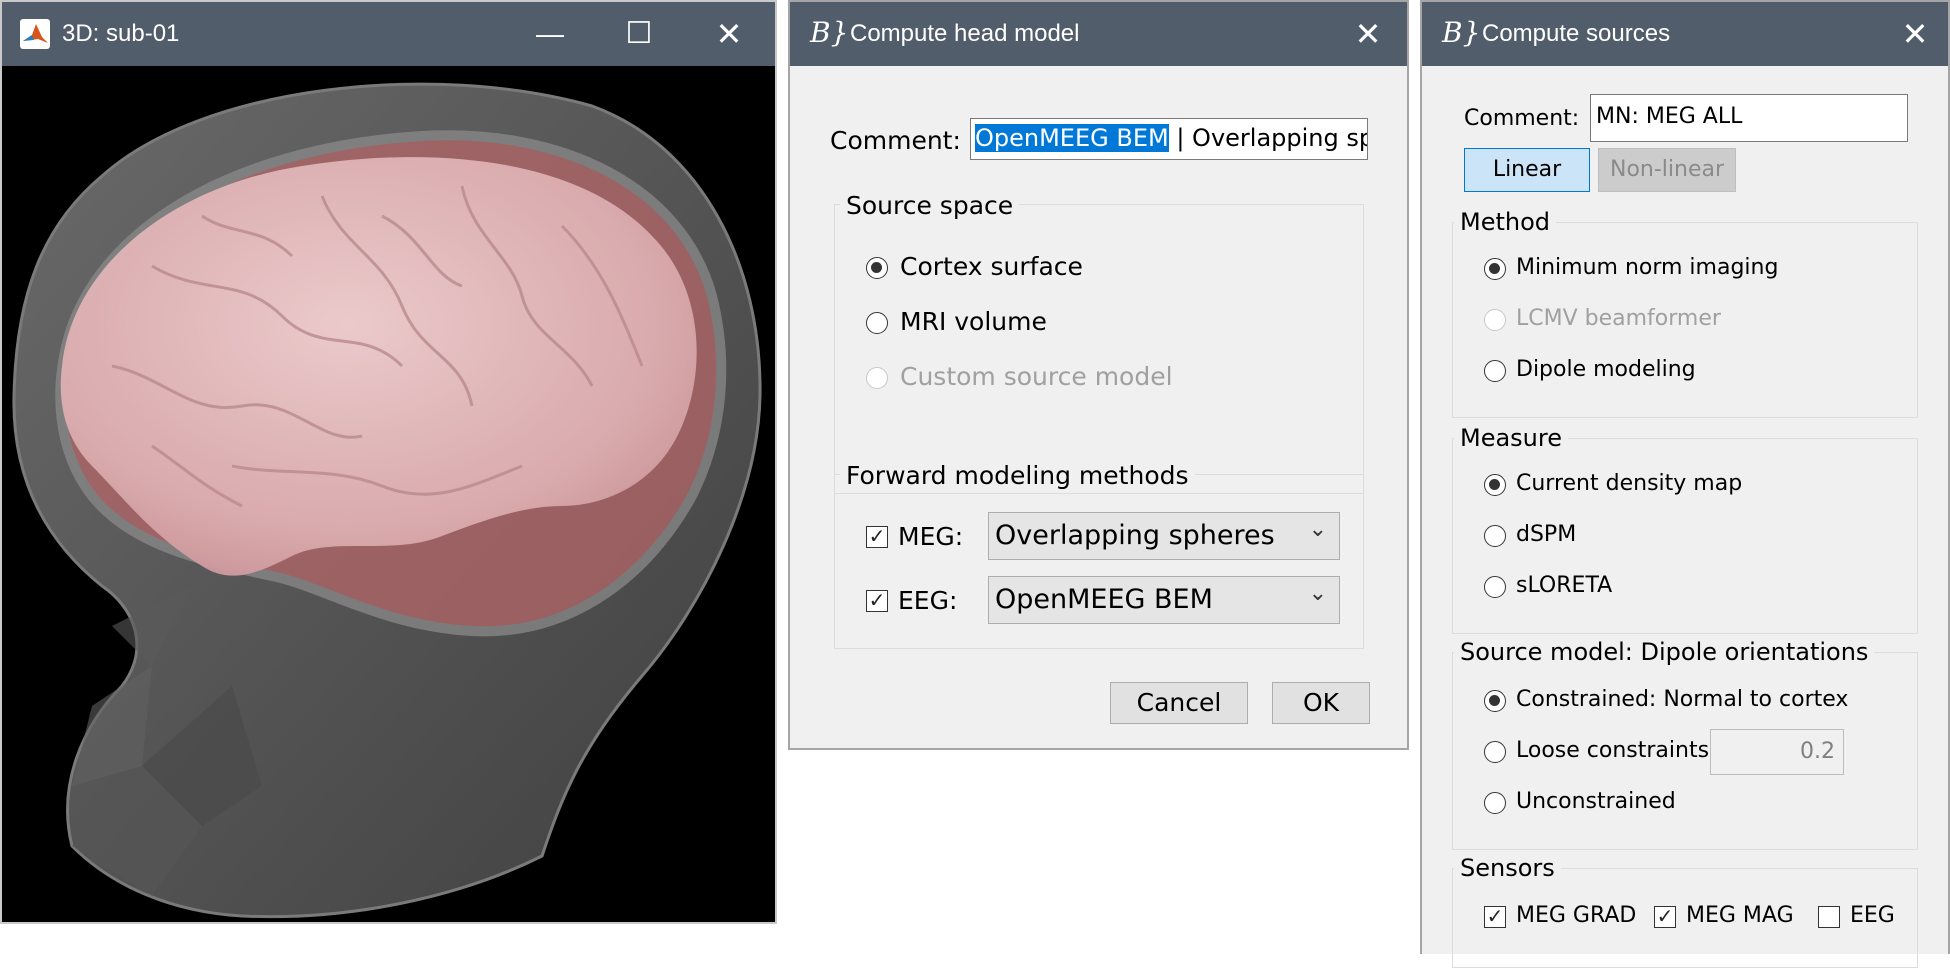 The width and height of the screenshot is (1950, 968). What do you see at coordinates (550, 34) in the screenshot?
I see `minimize-icon: —` at bounding box center [550, 34].